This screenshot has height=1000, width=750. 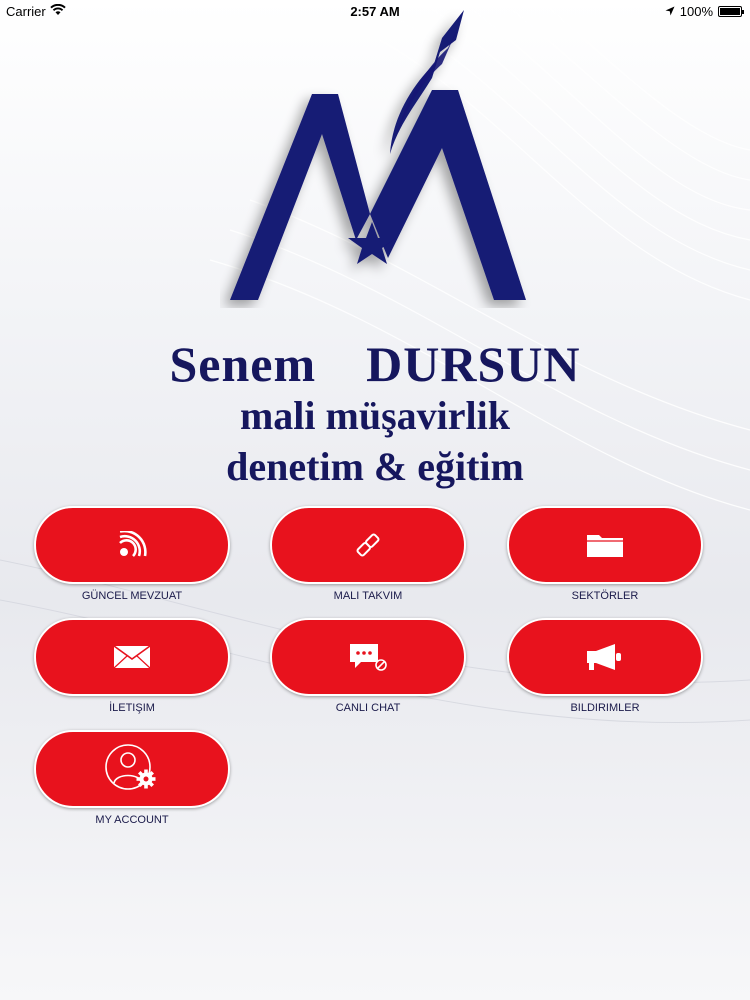 What do you see at coordinates (368, 708) in the screenshot?
I see `menu-label: CANLI CHAT` at bounding box center [368, 708].